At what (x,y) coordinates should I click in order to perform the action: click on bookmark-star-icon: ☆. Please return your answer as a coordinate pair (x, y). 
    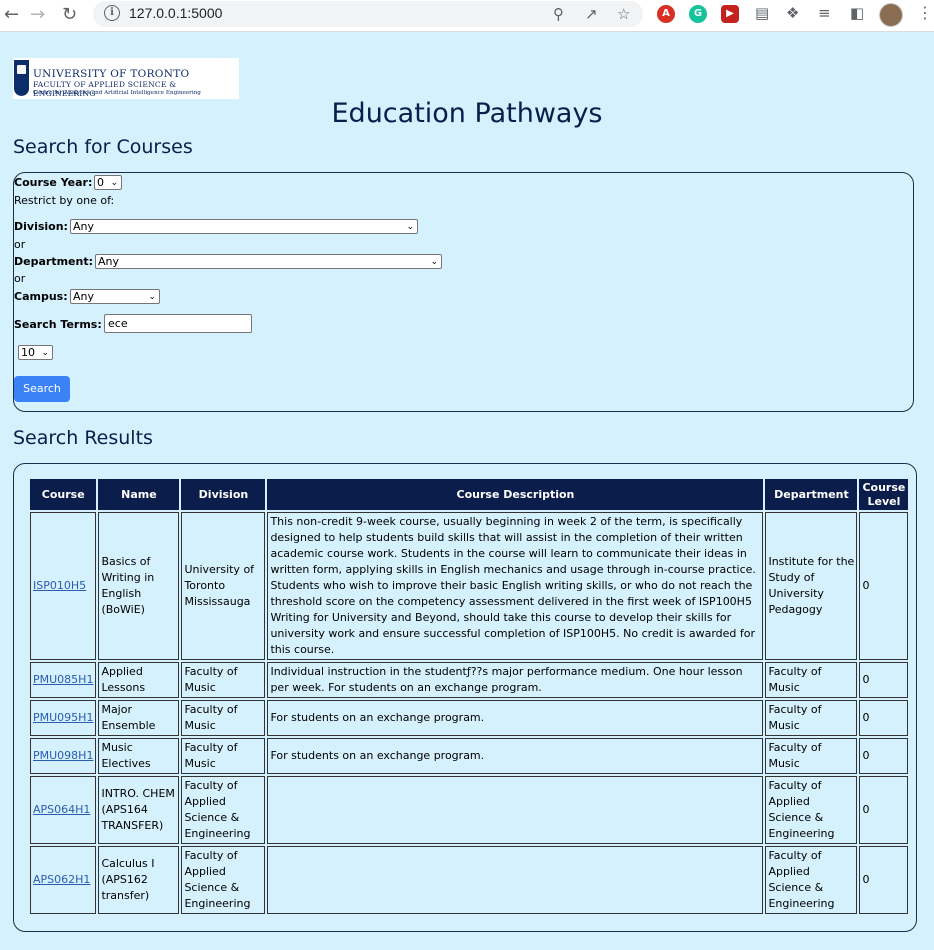
    Looking at the image, I should click on (623, 14).